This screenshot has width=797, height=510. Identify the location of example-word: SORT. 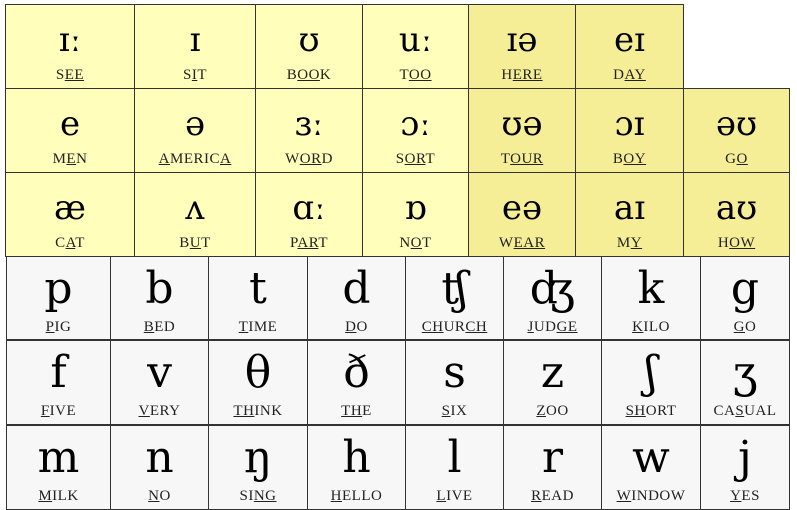
(415, 159).